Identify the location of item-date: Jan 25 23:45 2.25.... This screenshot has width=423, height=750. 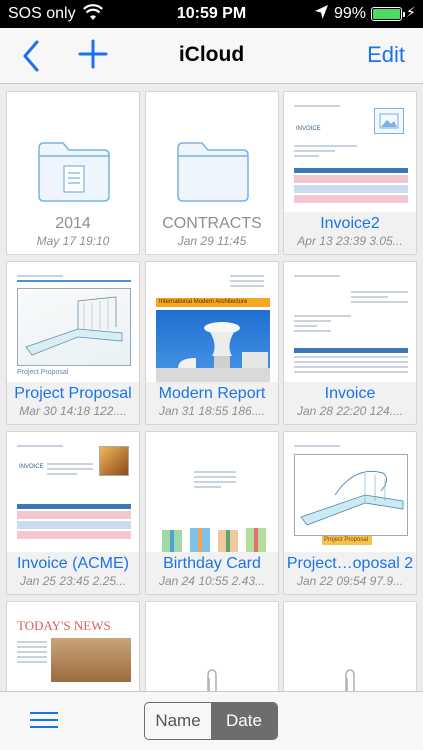
(73, 581).